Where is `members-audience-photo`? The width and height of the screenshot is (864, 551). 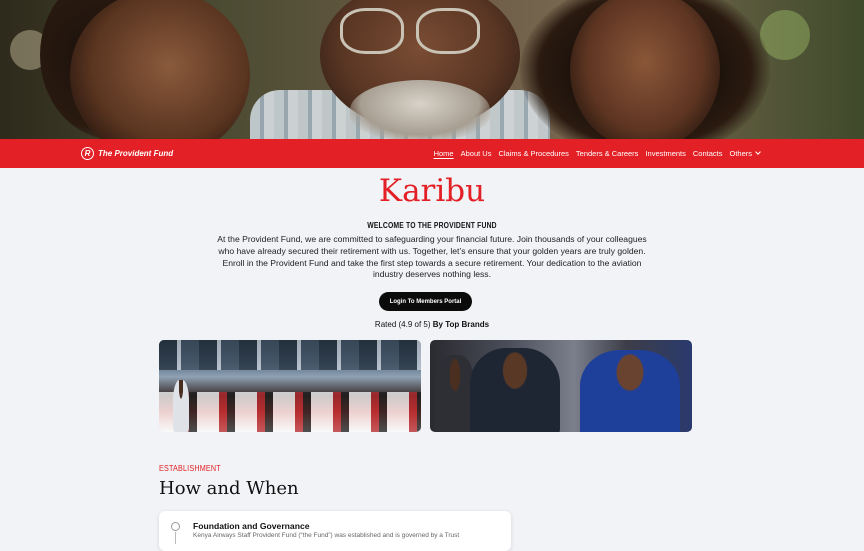
members-audience-photo is located at coordinates (561, 386).